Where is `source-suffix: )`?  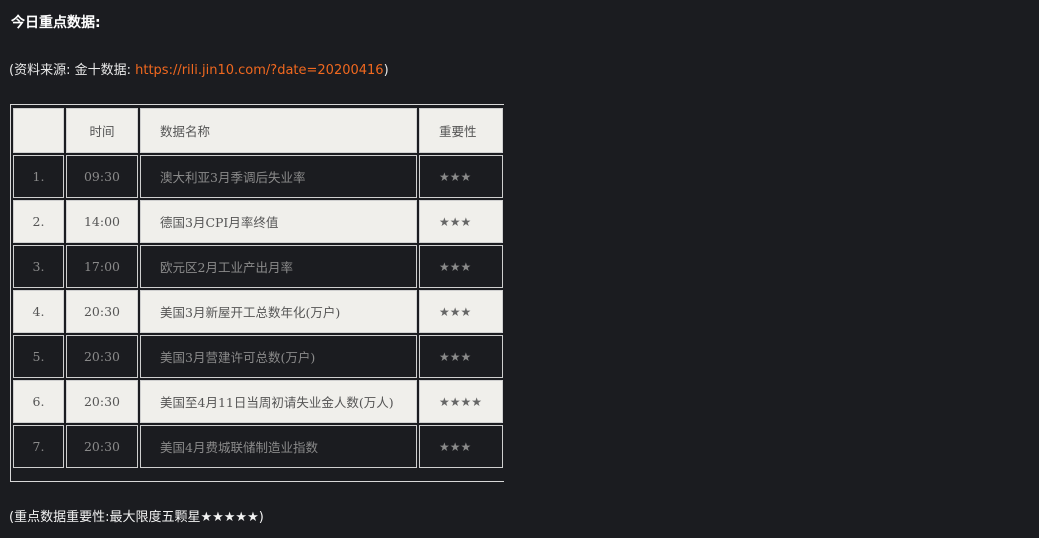
source-suffix: ) is located at coordinates (386, 70).